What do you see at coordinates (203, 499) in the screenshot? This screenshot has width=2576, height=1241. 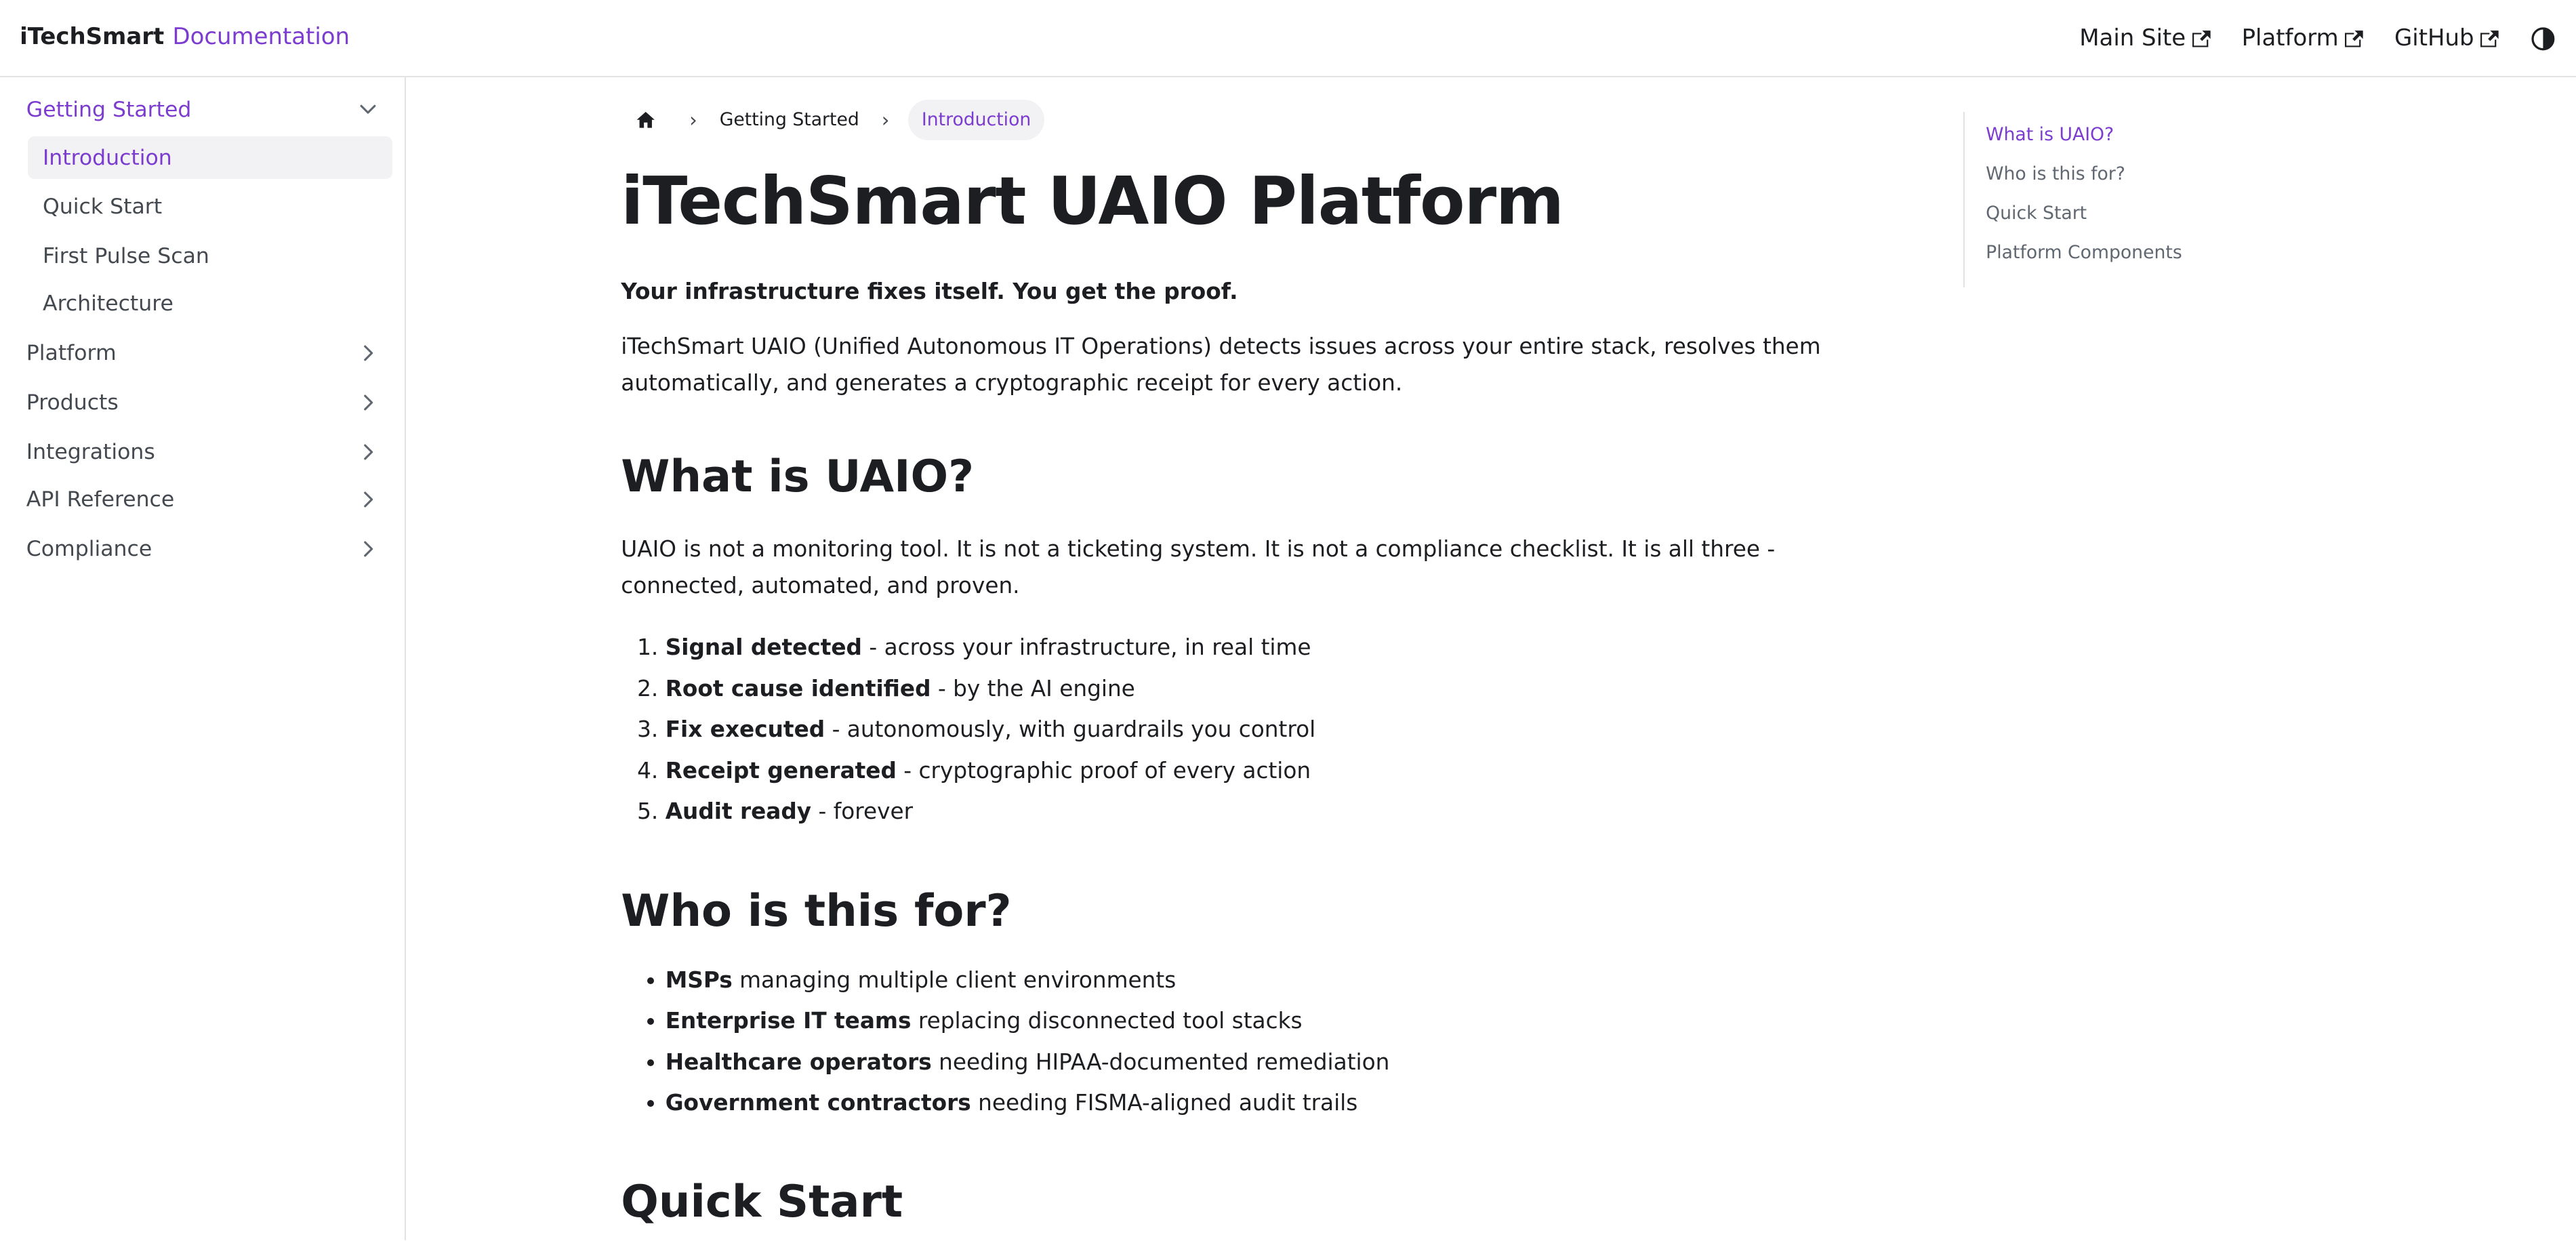 I see `sidebar-category-api-reference: API Reference` at bounding box center [203, 499].